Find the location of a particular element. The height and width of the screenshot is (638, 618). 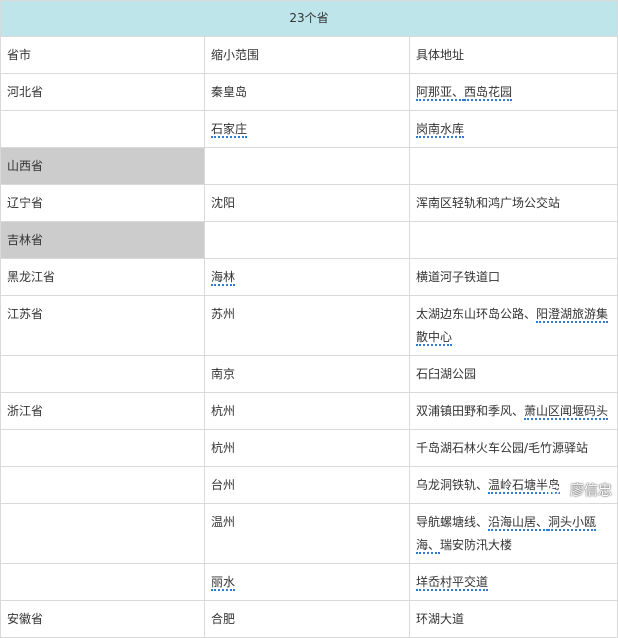

cell-province: 山西省 is located at coordinates (102, 166).